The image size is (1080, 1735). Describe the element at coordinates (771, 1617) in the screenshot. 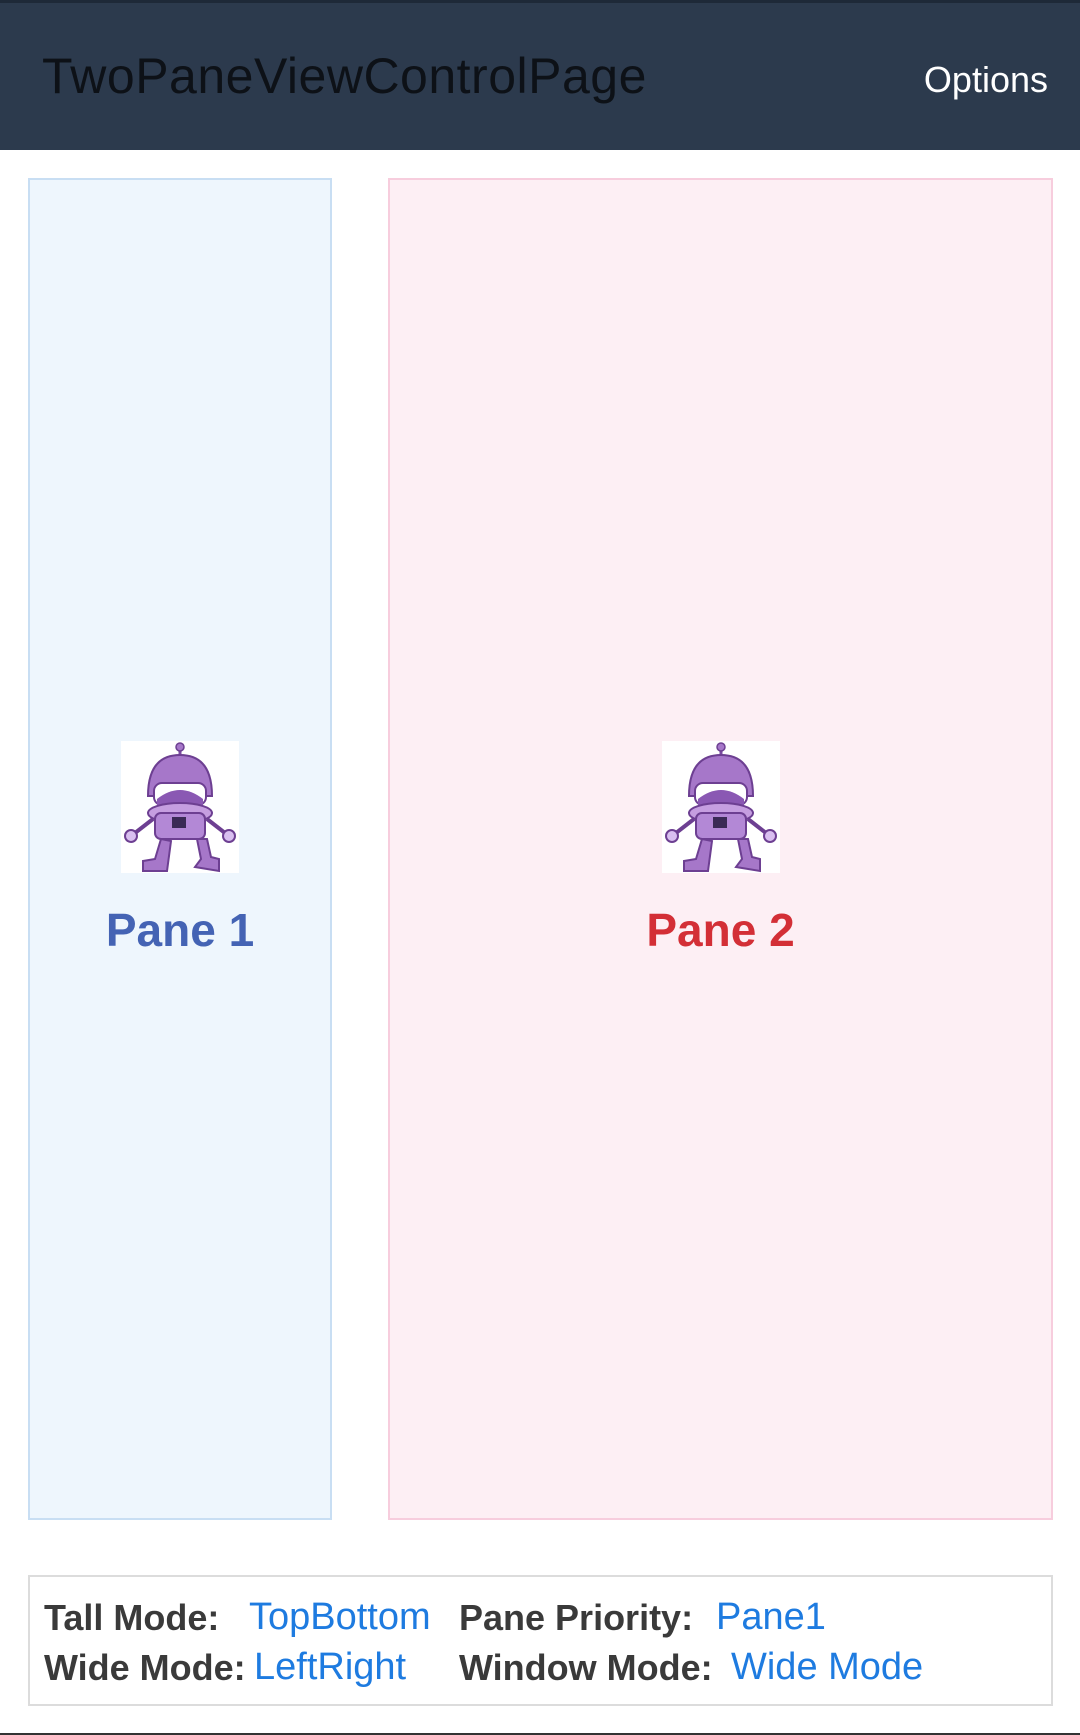

I see `pane-priority-value: Pane1` at that location.